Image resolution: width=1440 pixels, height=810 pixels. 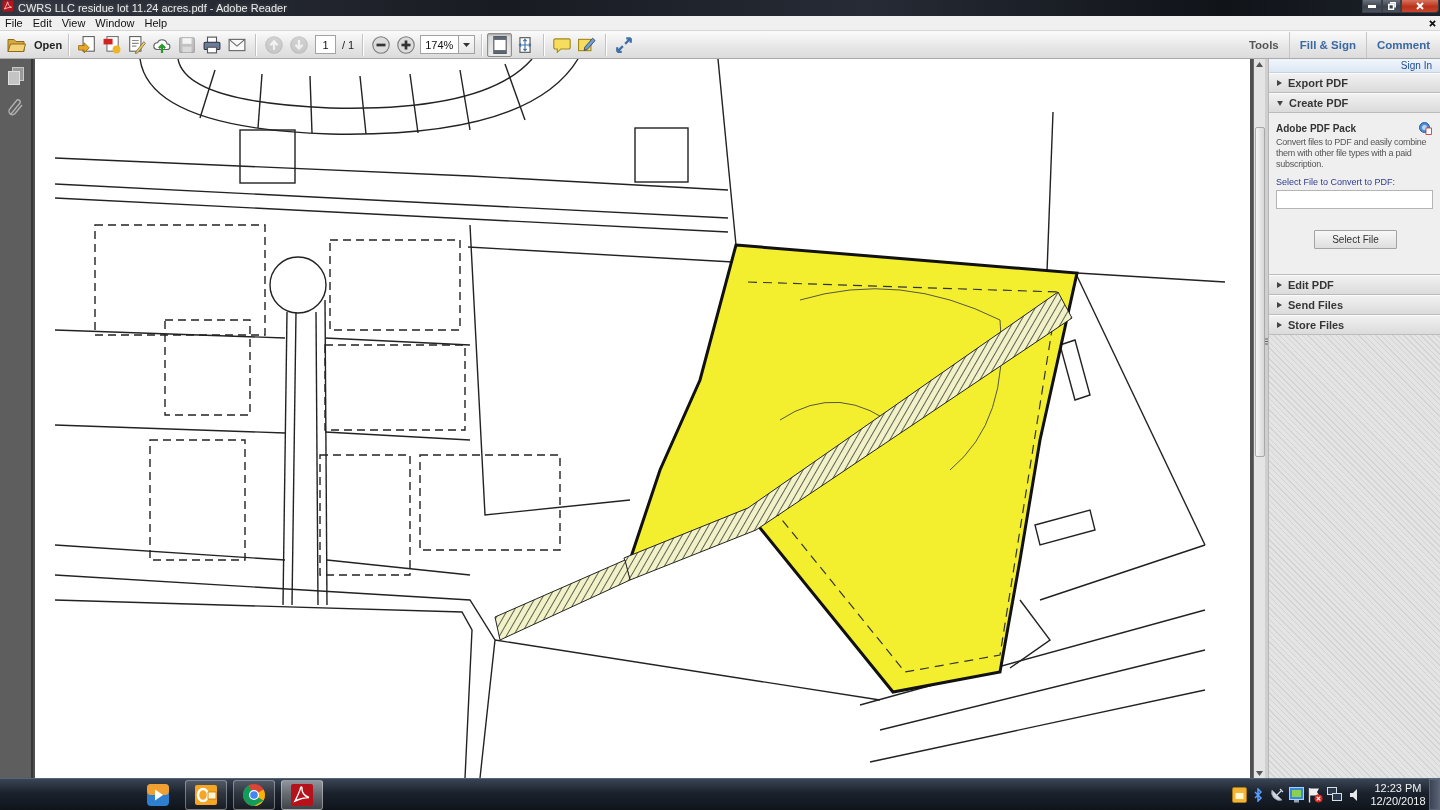 I want to click on menu-item: Window, so click(x=115, y=23).